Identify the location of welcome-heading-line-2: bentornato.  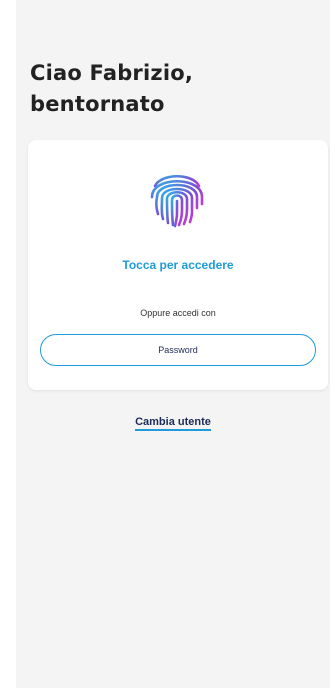
(97, 104).